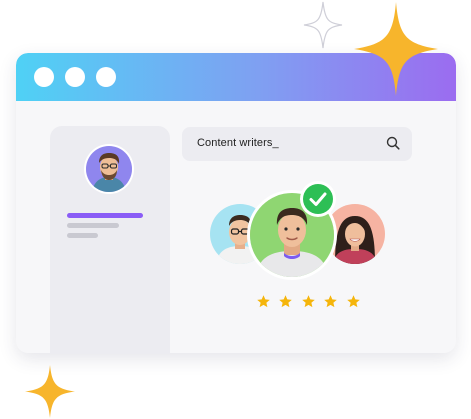 The image size is (471, 419). What do you see at coordinates (318, 199) in the screenshot?
I see `selected-check-icon` at bounding box center [318, 199].